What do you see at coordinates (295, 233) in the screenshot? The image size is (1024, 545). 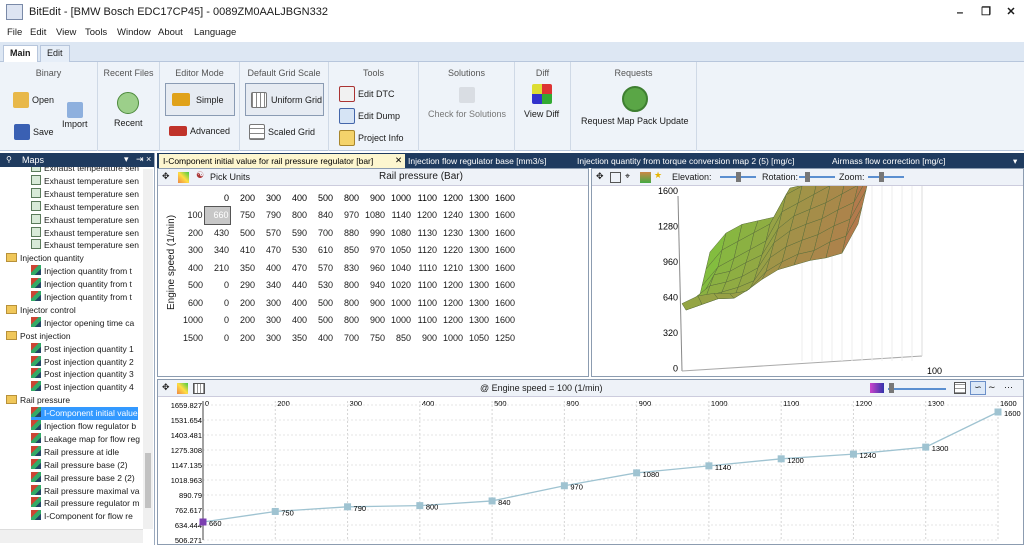 I see `table-cell: 590` at bounding box center [295, 233].